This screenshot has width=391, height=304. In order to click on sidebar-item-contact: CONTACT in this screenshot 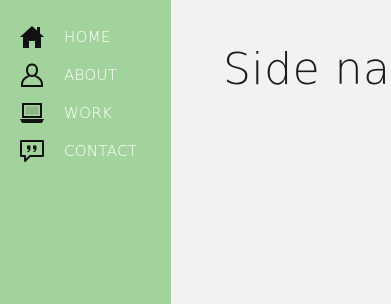, I will do `click(78, 151)`.